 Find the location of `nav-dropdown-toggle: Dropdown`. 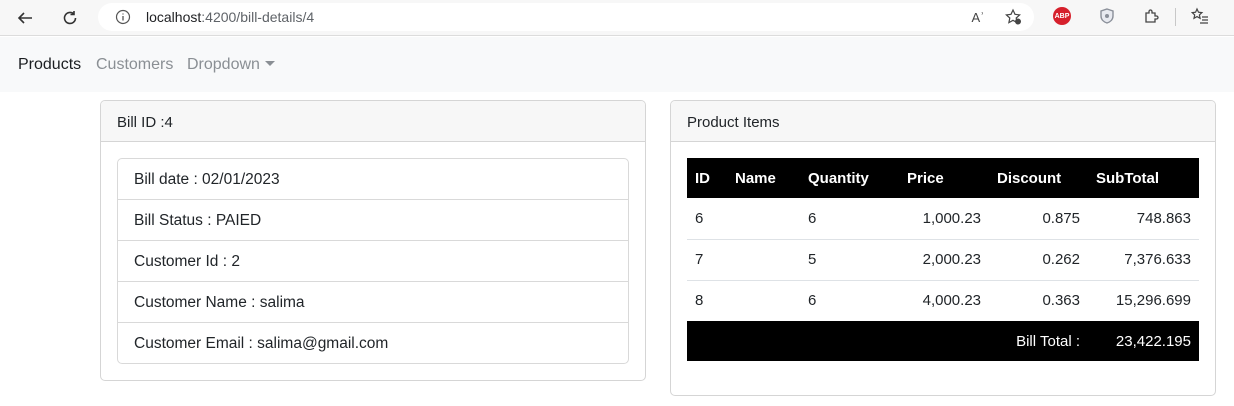

nav-dropdown-toggle: Dropdown is located at coordinates (231, 65).